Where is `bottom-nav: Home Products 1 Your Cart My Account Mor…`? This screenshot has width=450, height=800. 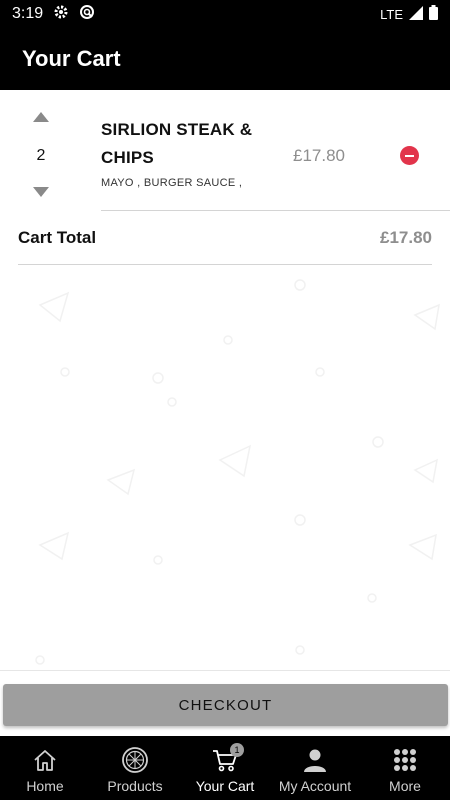 bottom-nav: Home Products 1 Your Cart My Account Mor… is located at coordinates (225, 768).